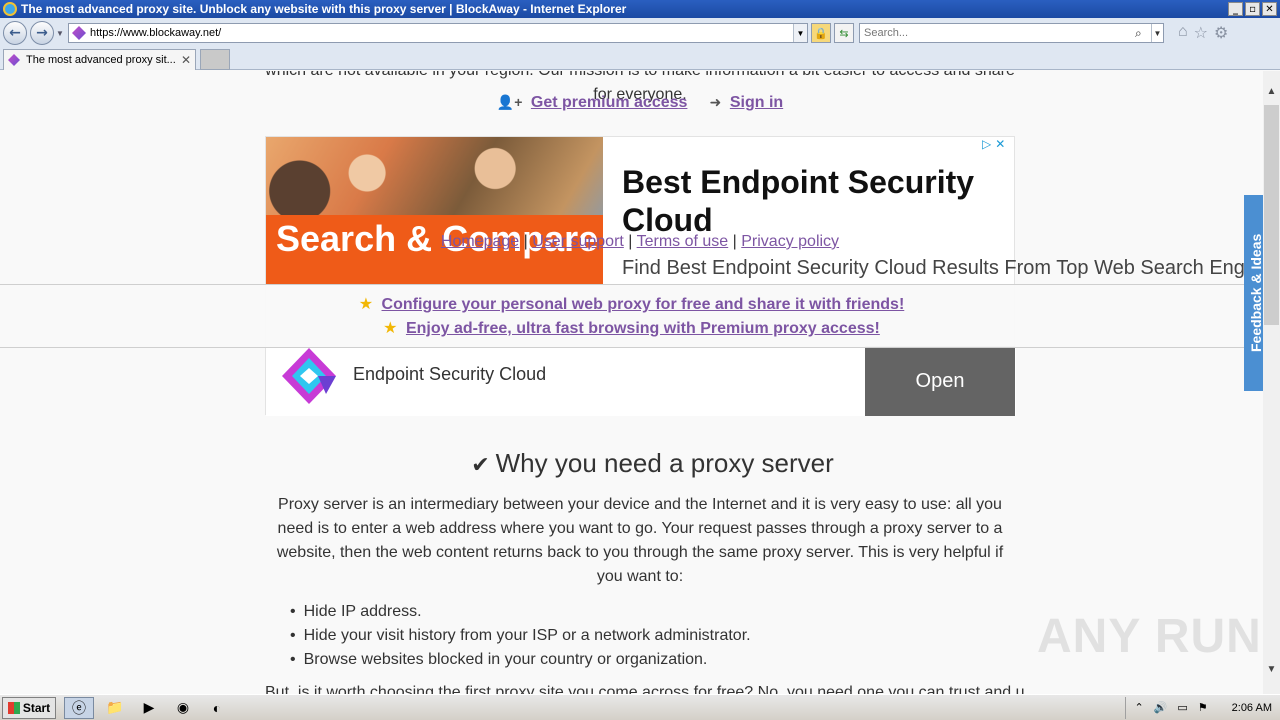 This screenshot has width=1280, height=720. I want to click on auth-links: 👤+ Get premium access ➜ Sign in, so click(631, 103).